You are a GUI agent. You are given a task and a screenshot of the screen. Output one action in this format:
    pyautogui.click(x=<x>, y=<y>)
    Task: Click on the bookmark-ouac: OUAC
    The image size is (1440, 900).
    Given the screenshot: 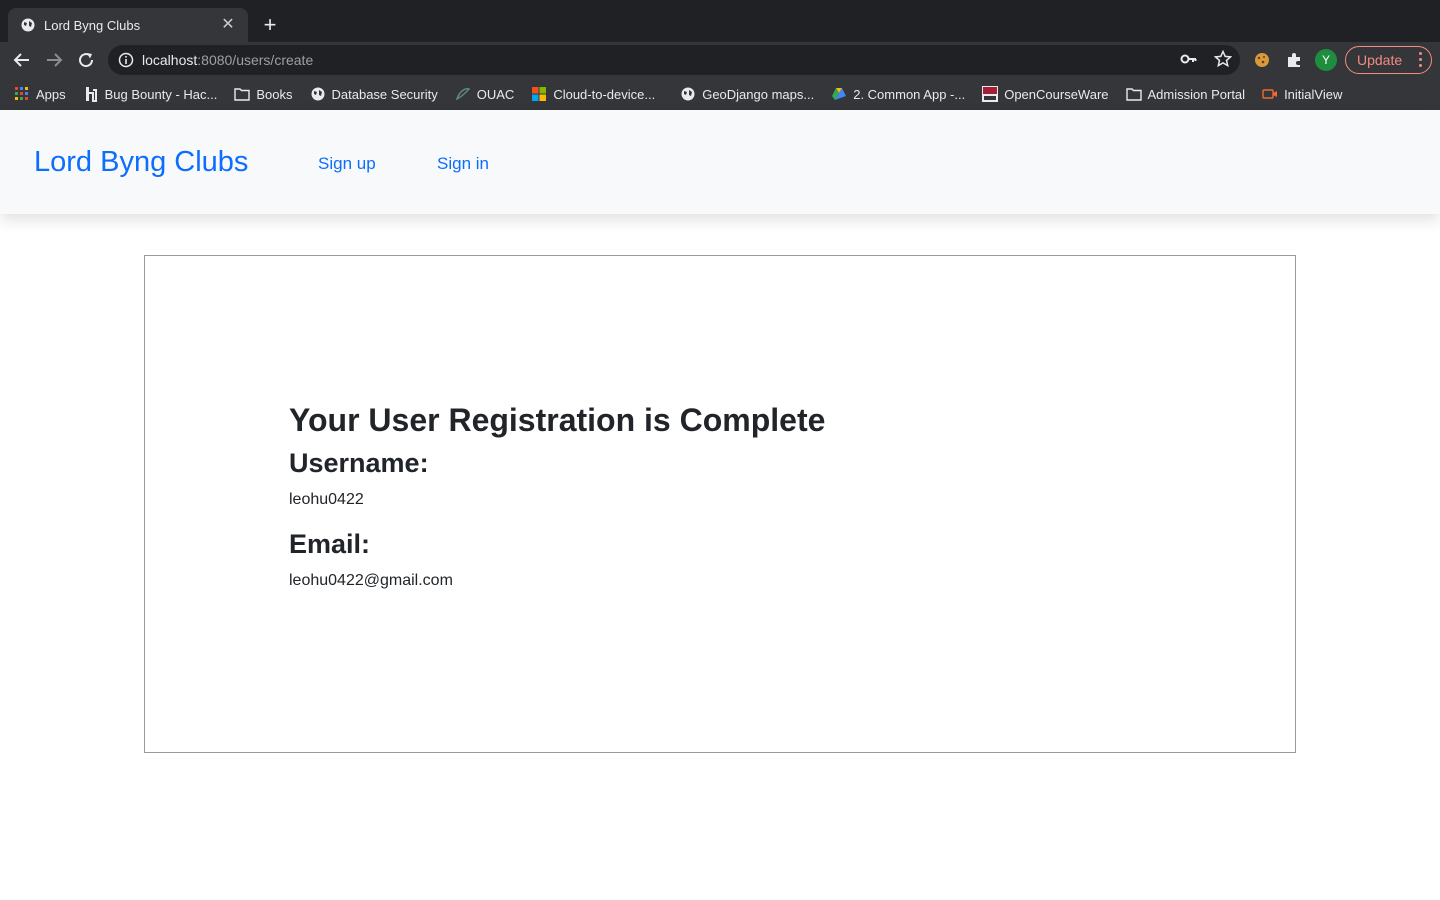 What is the action you would take?
    pyautogui.click(x=485, y=94)
    